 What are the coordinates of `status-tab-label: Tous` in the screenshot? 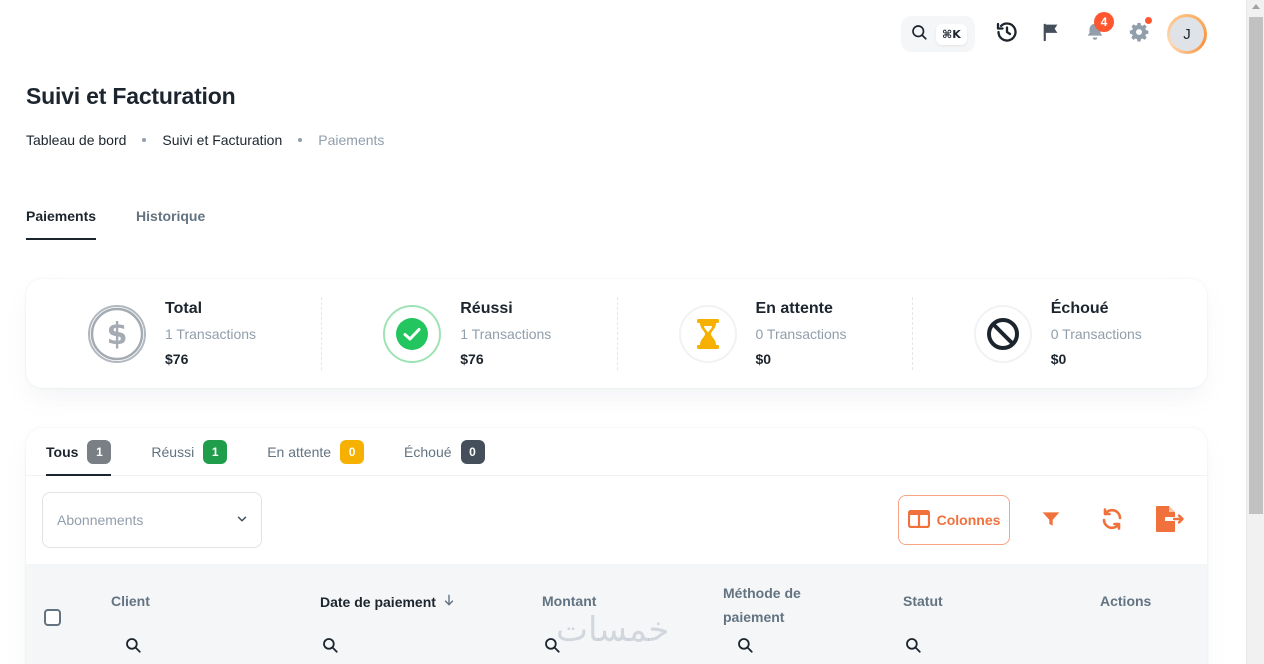 It's located at (62, 451).